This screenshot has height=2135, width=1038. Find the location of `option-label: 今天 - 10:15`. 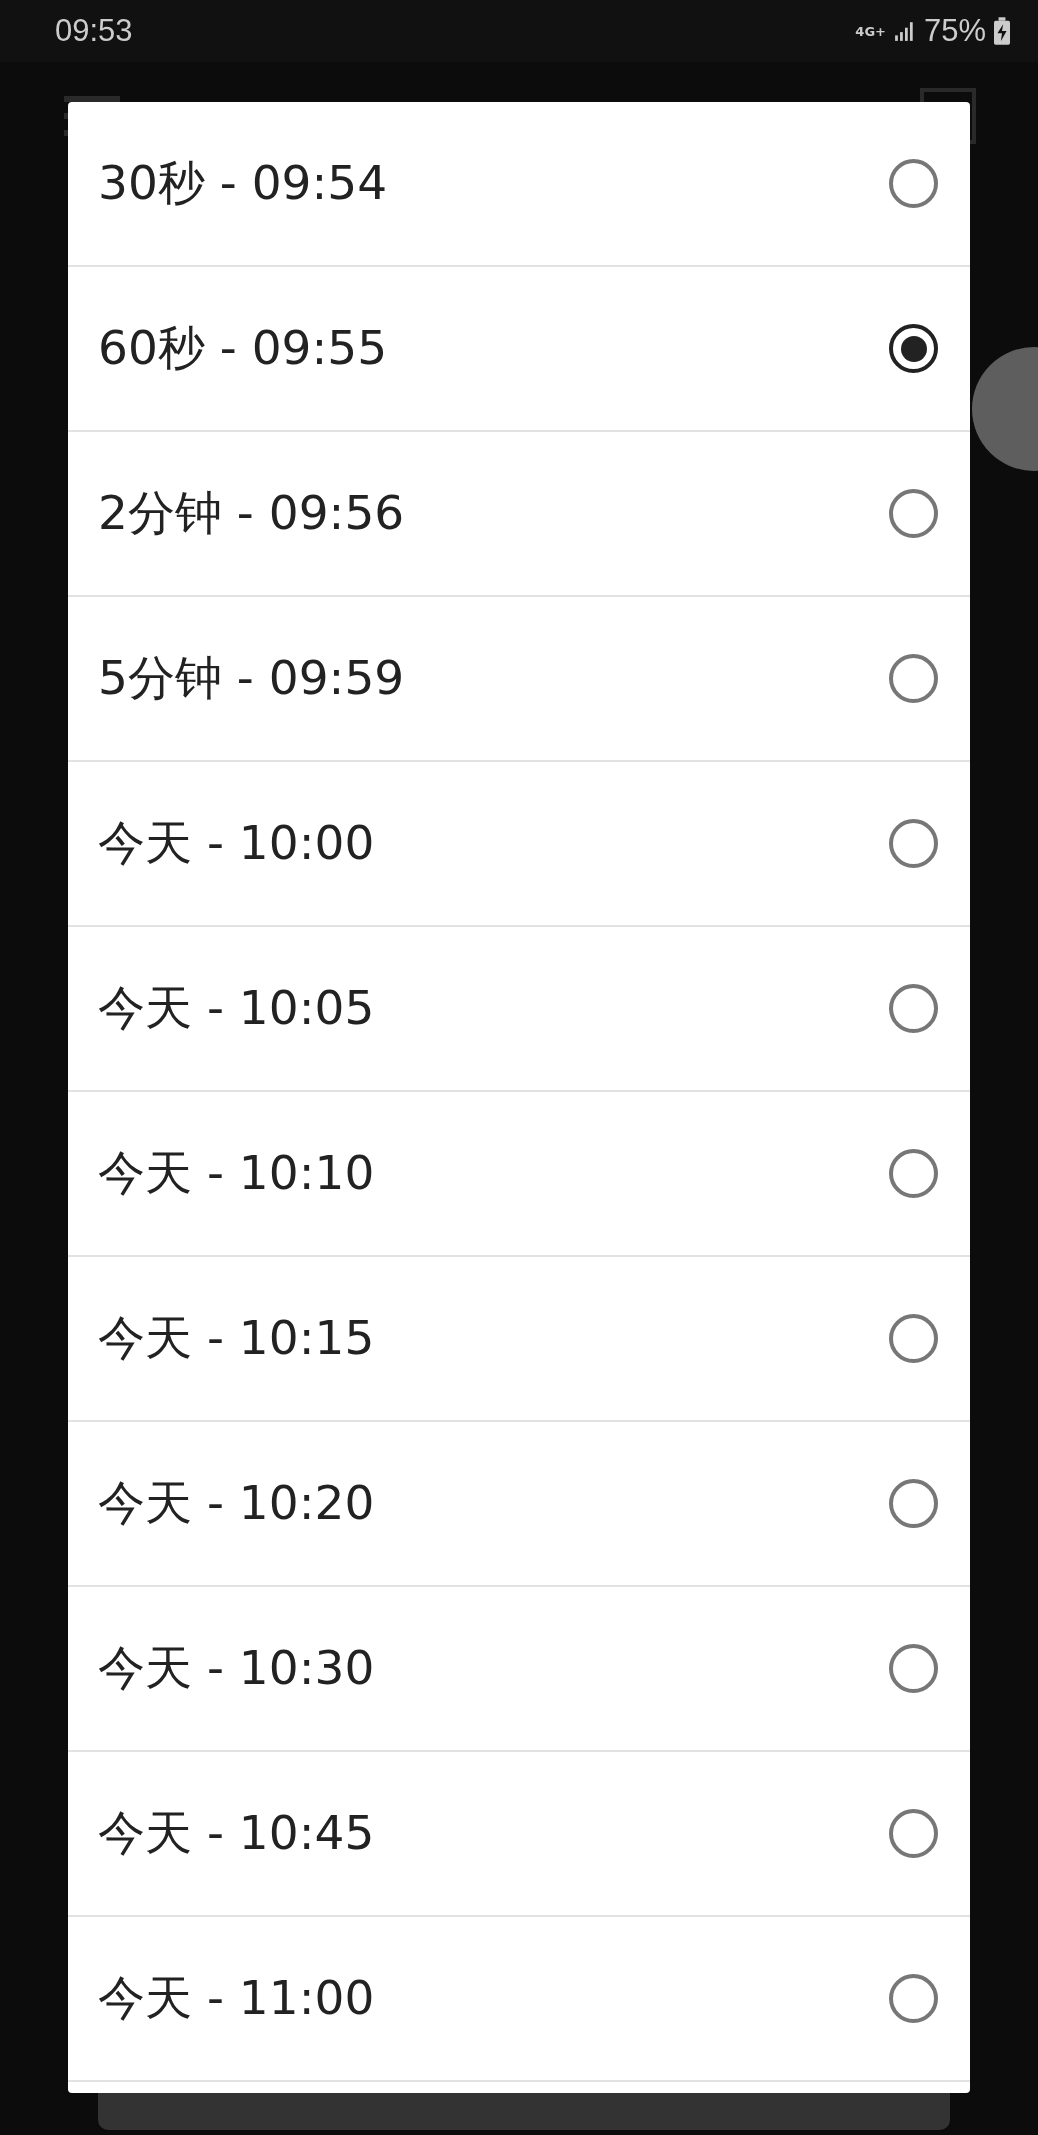

option-label: 今天 - 10:15 is located at coordinates (236, 1338).